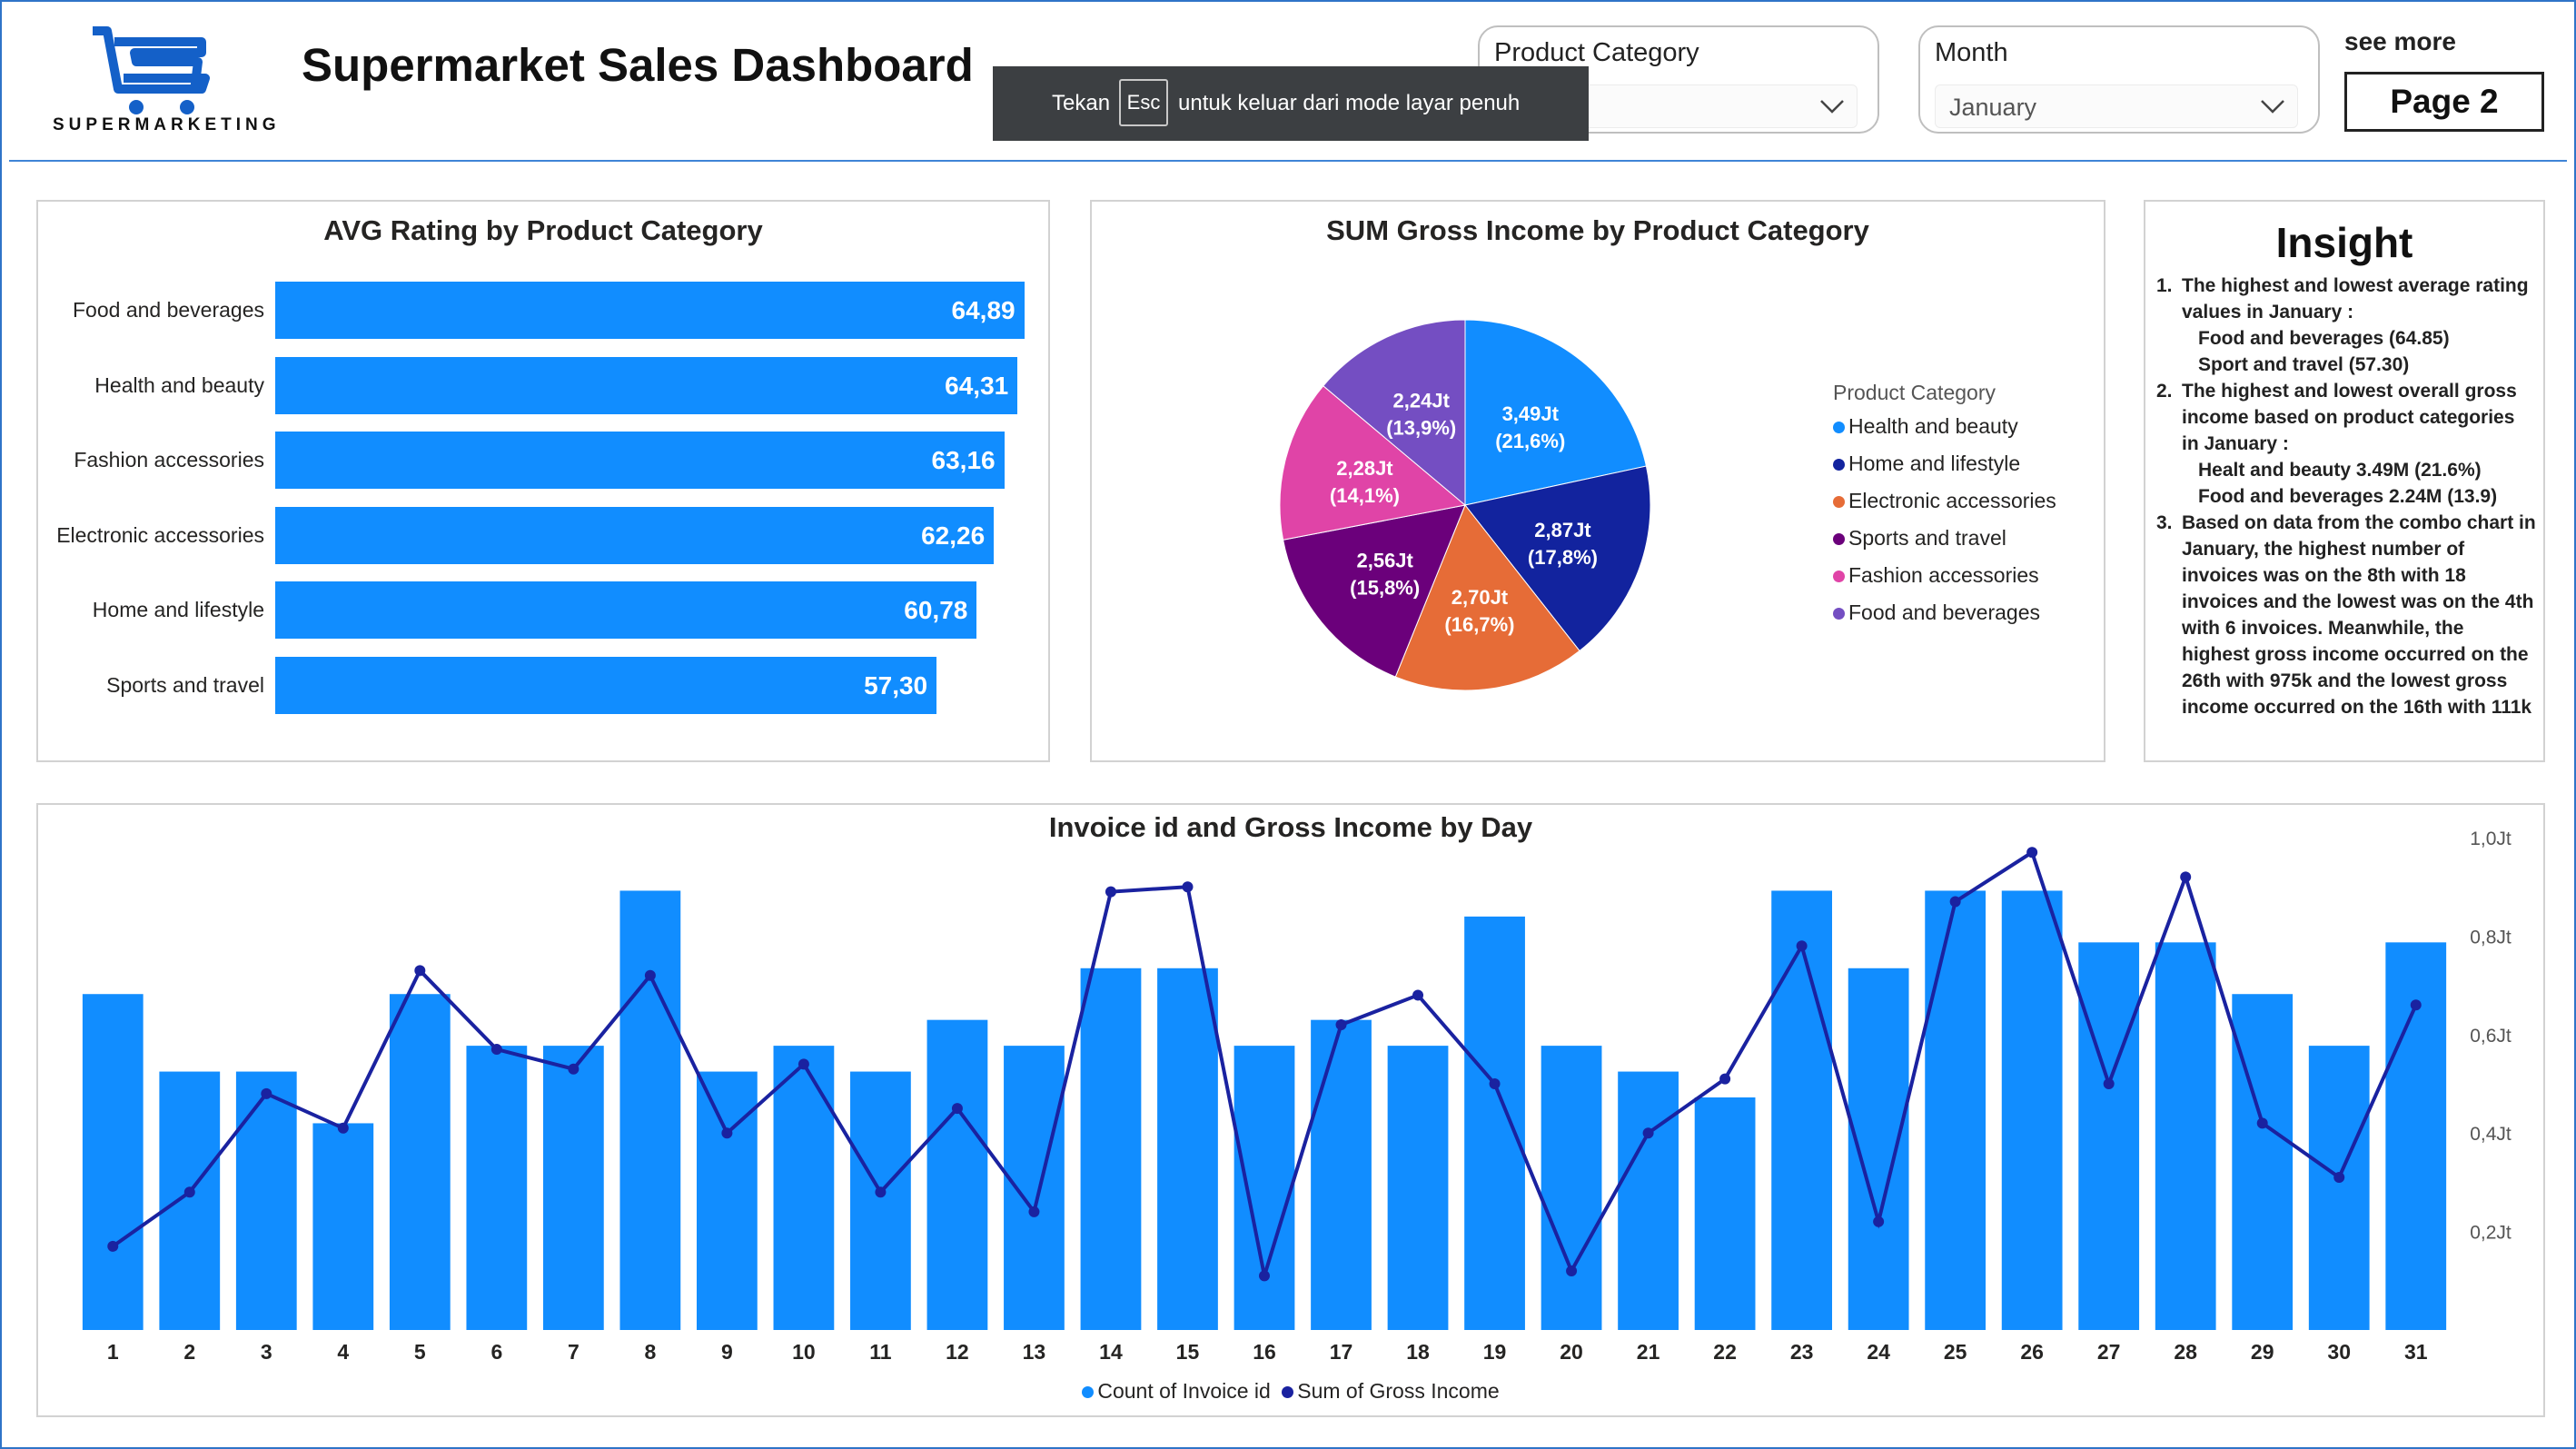  I want to click on rating-bar: 62,26, so click(635, 535).